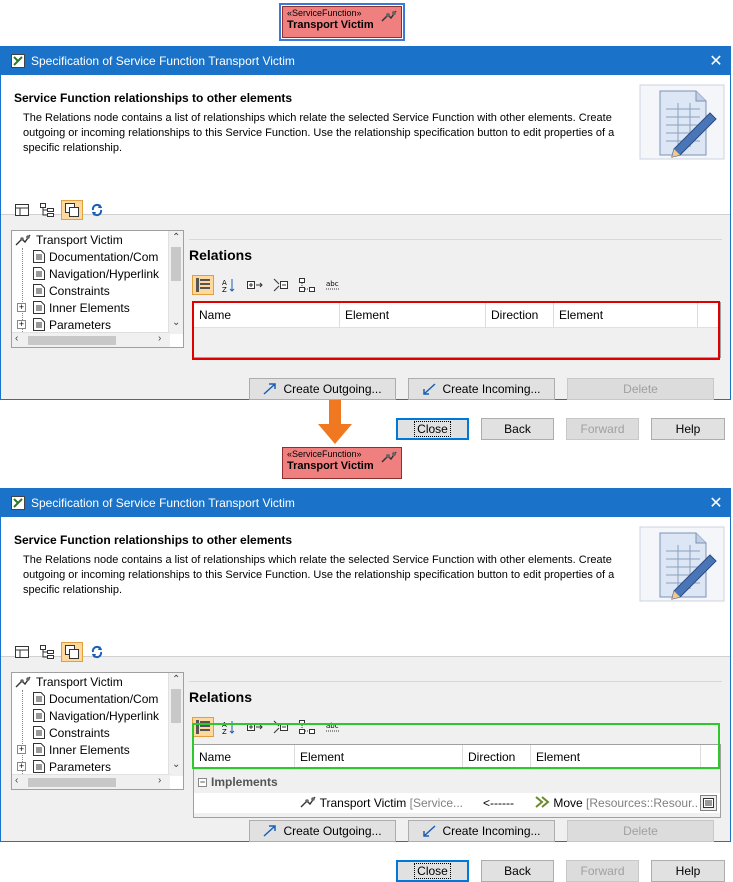 This screenshot has height=882, width=733. I want to click on collapse-icon: −, so click(202, 782).